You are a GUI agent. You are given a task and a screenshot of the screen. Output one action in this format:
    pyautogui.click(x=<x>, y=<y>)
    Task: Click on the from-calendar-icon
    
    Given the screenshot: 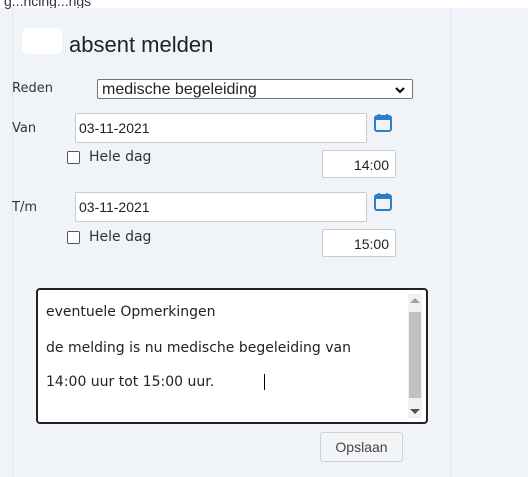 What is the action you would take?
    pyautogui.click(x=383, y=123)
    